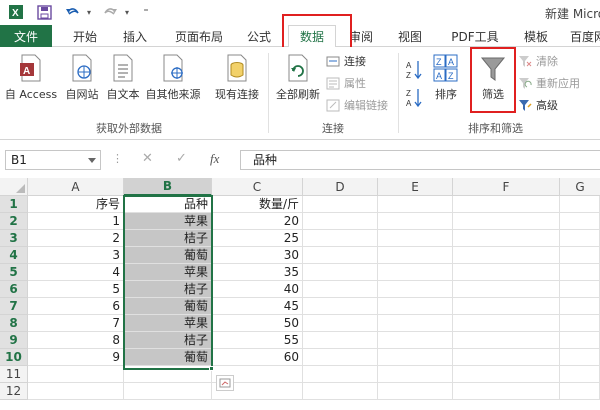 This screenshot has height=410, width=600. I want to click on column-header-a: A, so click(76, 187).